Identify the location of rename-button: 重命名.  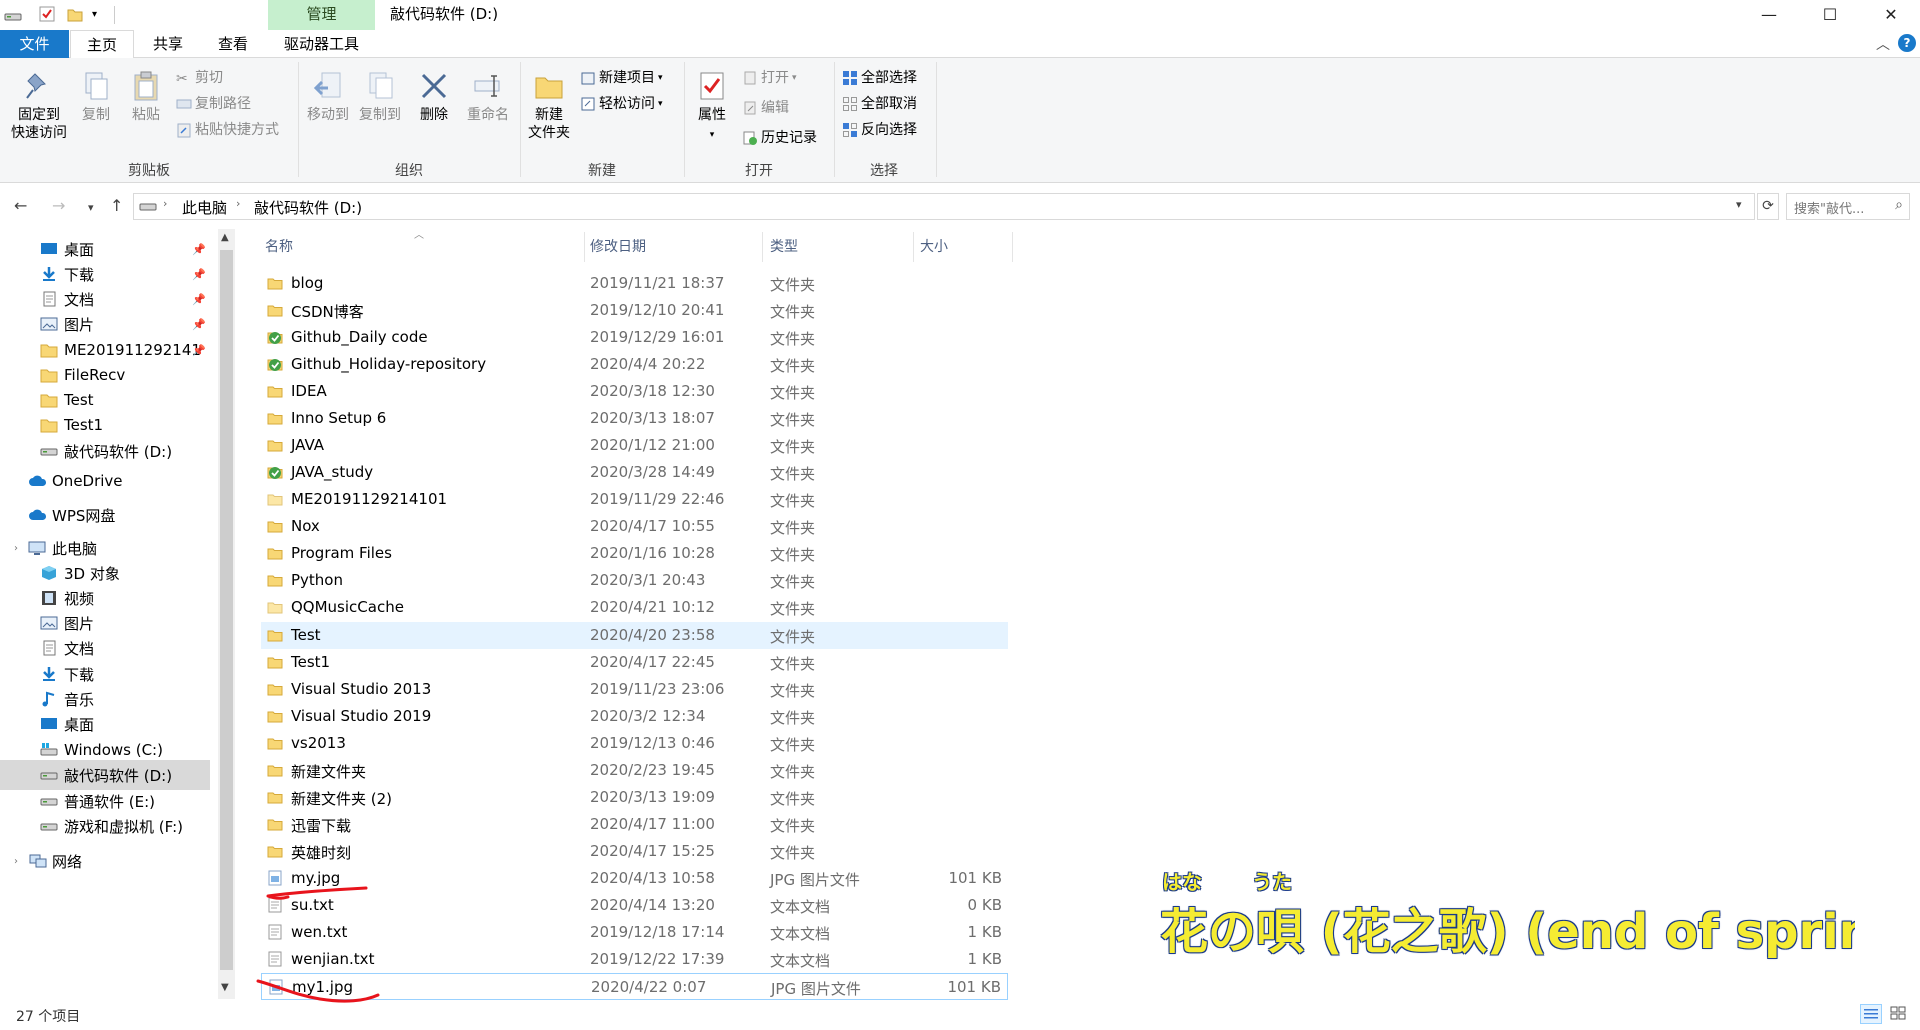
(488, 97).